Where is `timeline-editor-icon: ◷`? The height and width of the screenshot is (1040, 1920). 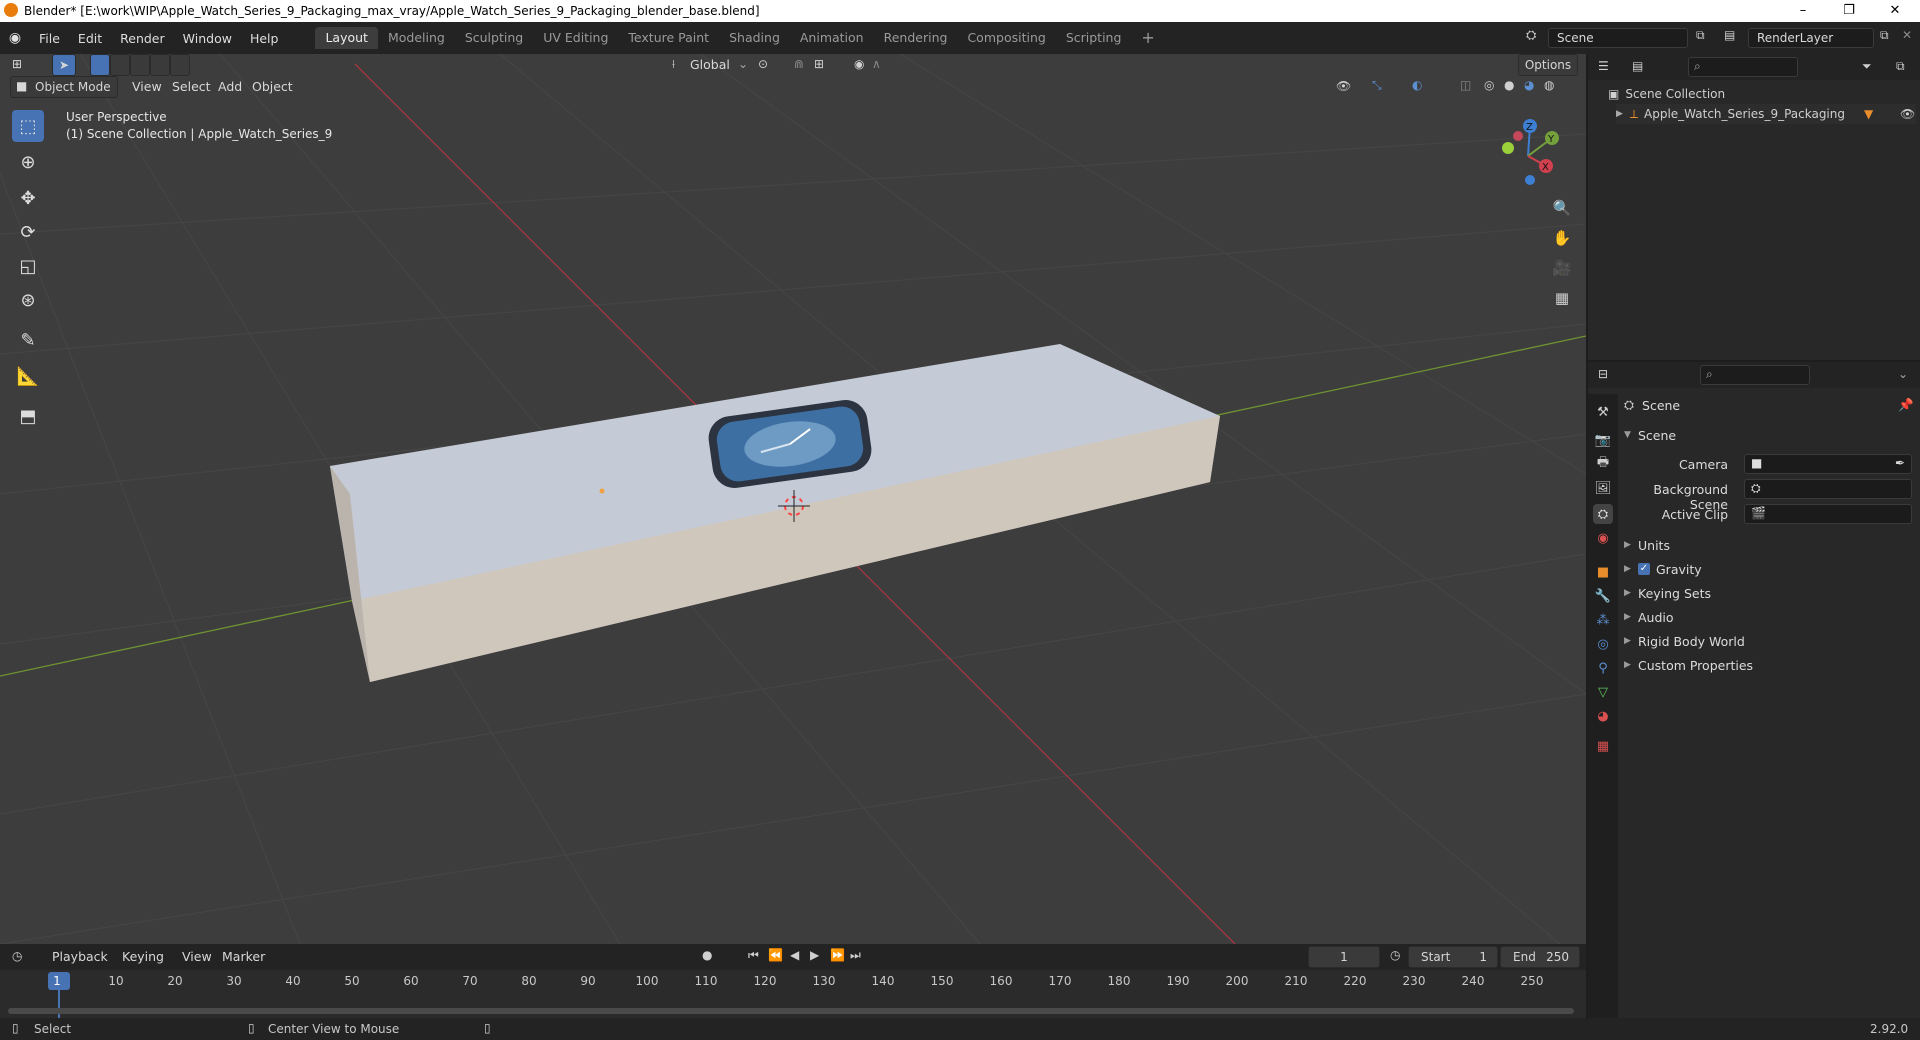 timeline-editor-icon: ◷ is located at coordinates (17, 956).